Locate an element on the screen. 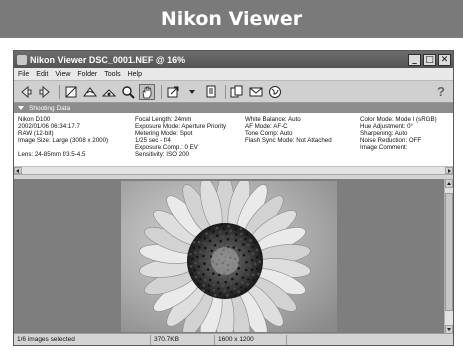 This screenshot has width=463, height=354. dropdown-button is located at coordinates (192, 92).